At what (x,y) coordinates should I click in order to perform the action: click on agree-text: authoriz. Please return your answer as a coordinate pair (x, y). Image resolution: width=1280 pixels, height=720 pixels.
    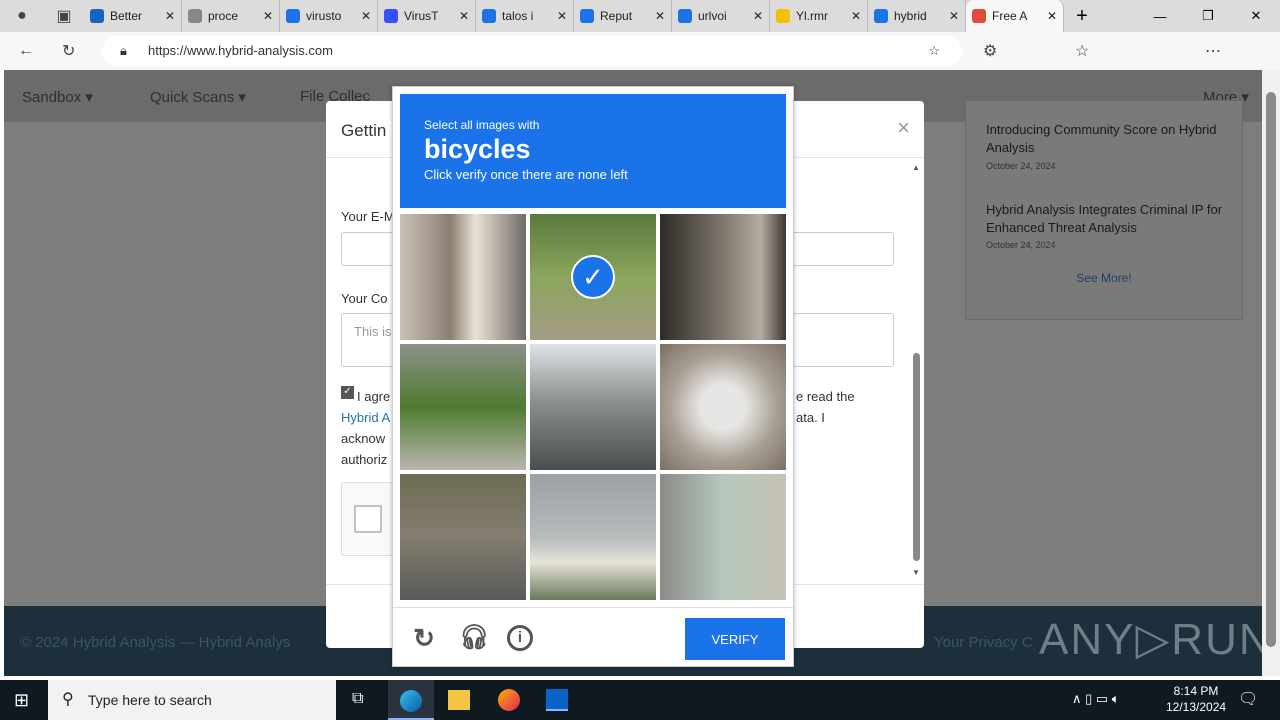
    Looking at the image, I should click on (364, 459).